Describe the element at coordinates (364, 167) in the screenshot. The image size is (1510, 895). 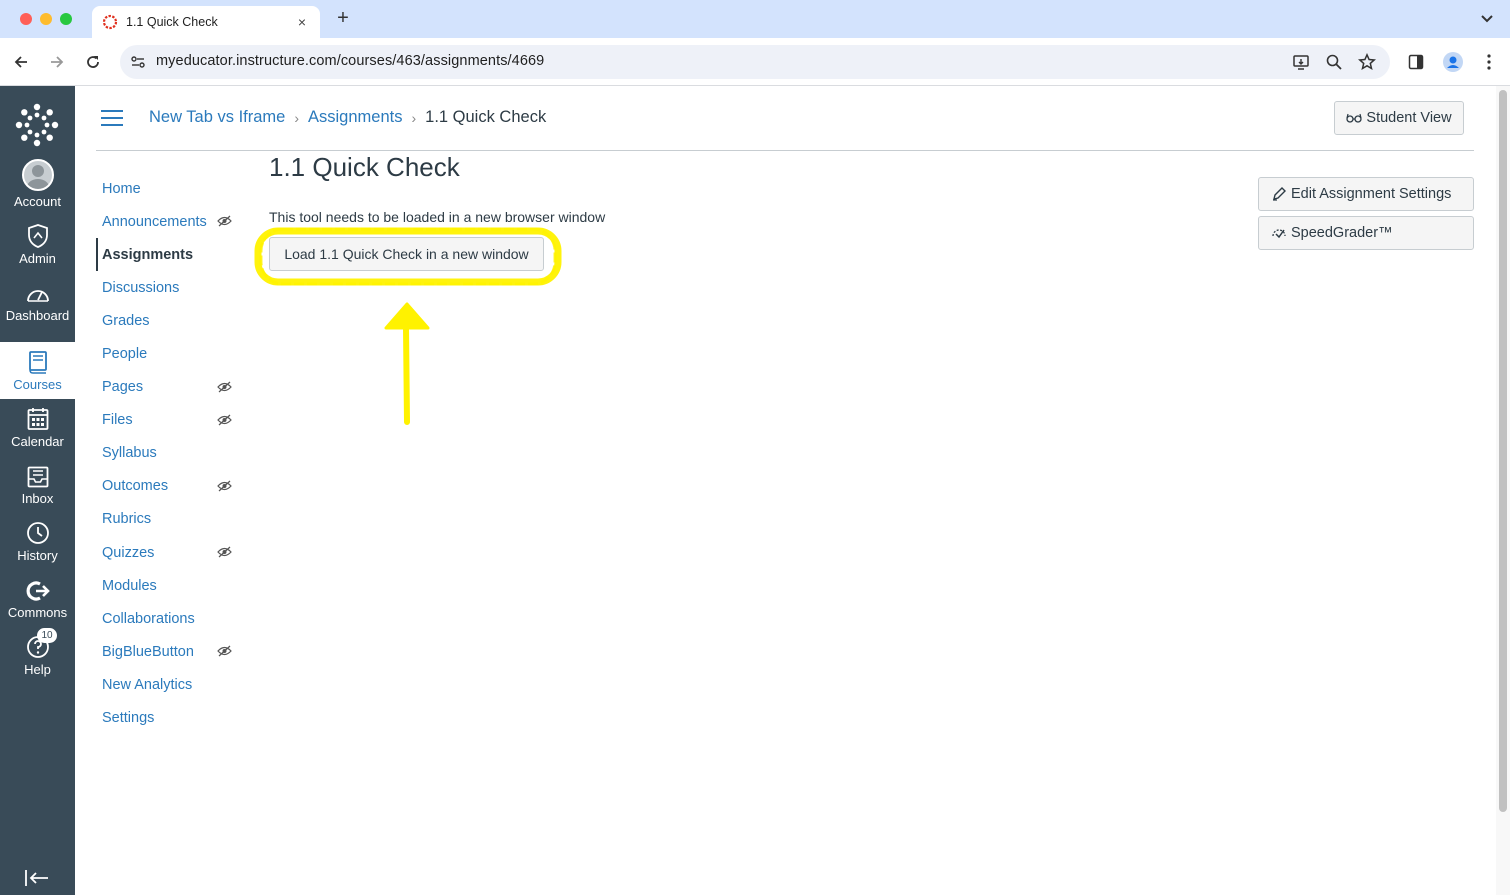
I see `page-title: 1.1 Quick Check` at that location.